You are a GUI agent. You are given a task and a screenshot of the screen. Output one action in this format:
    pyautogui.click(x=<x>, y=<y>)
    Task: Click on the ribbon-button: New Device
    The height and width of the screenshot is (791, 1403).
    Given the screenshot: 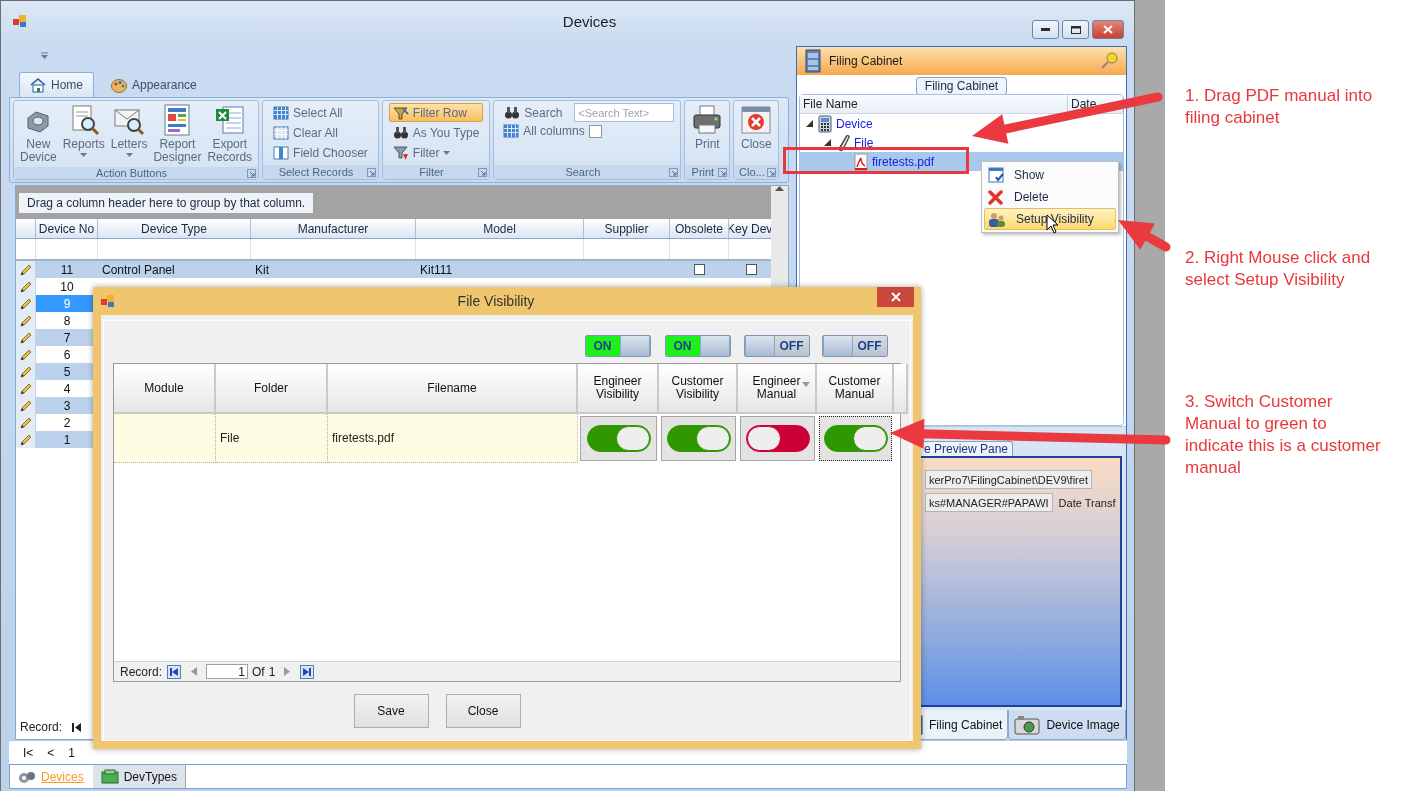 What is the action you would take?
    pyautogui.click(x=38, y=134)
    